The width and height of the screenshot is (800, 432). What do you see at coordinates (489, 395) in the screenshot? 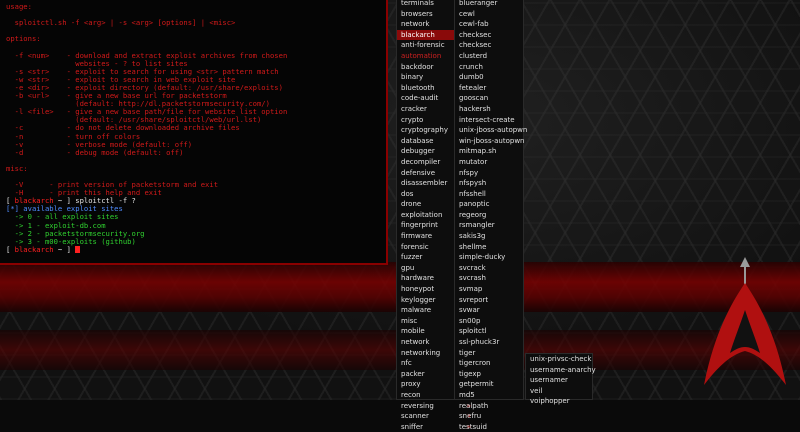
I see `menu2-item-md5: md5` at bounding box center [489, 395].